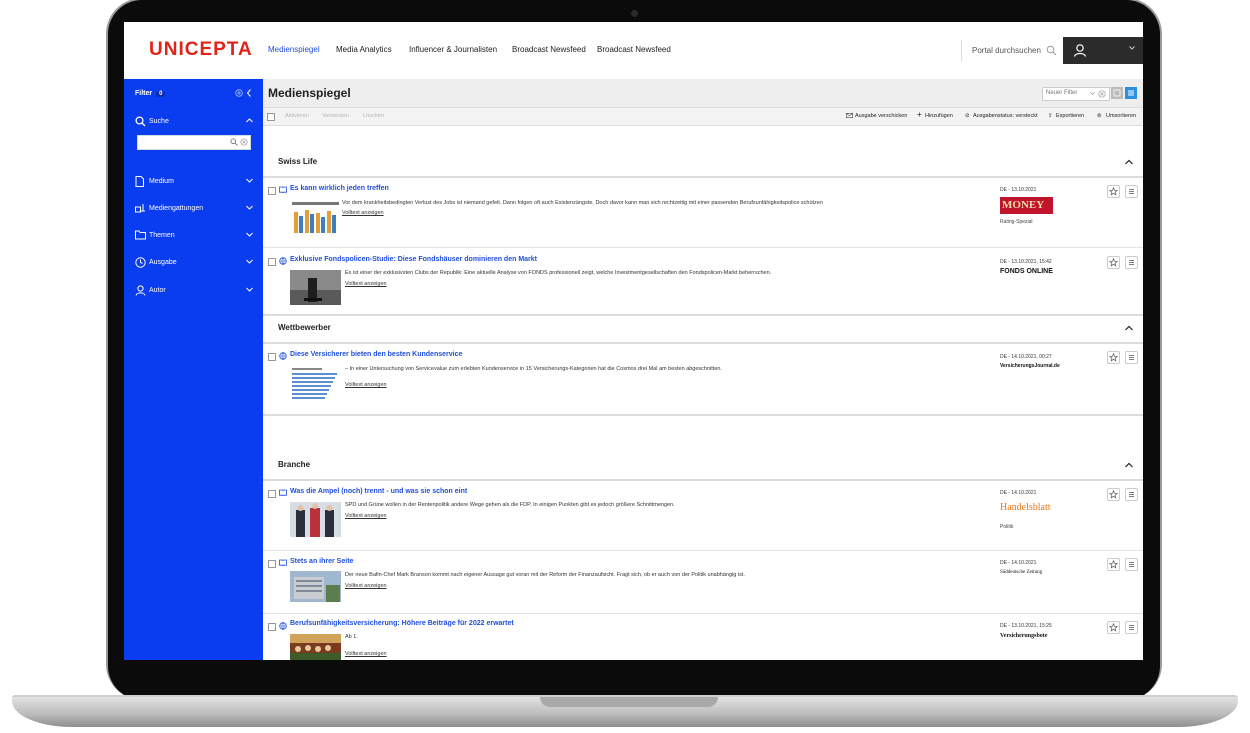  I want to click on sort-icon: ⊚, so click(1099, 116).